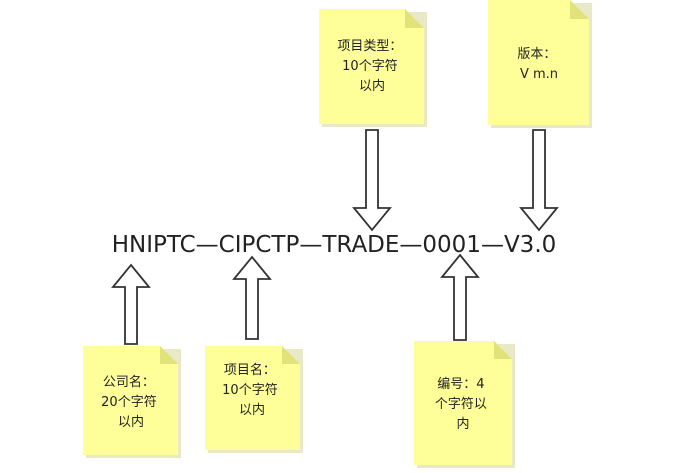  I want to click on project-type-note: 项目类型： 10个字符 以内, so click(373, 68).